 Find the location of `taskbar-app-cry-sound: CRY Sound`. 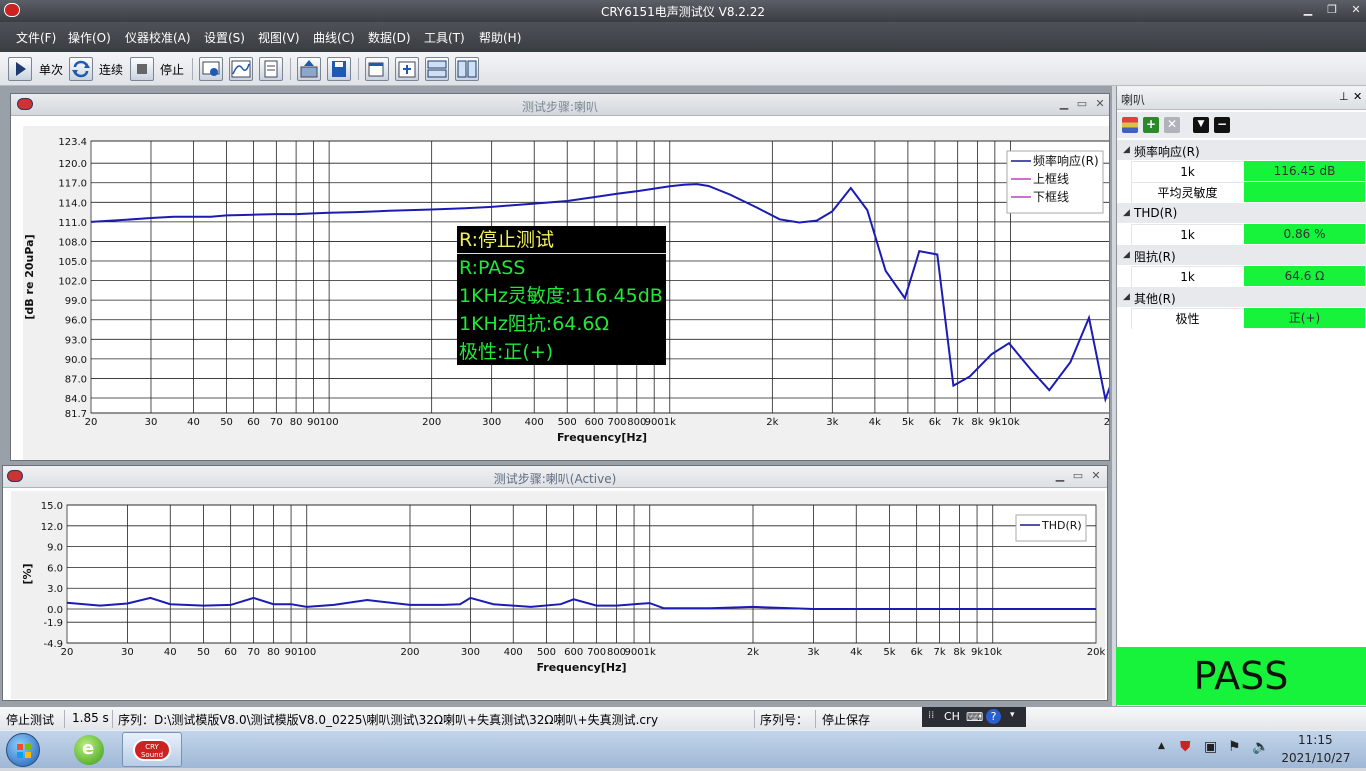

taskbar-app-cry-sound: CRY Sound is located at coordinates (152, 749).